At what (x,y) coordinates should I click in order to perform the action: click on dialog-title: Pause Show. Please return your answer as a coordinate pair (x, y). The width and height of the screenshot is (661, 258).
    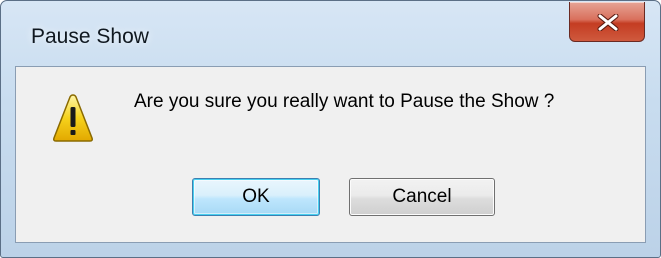
    Looking at the image, I should click on (90, 36).